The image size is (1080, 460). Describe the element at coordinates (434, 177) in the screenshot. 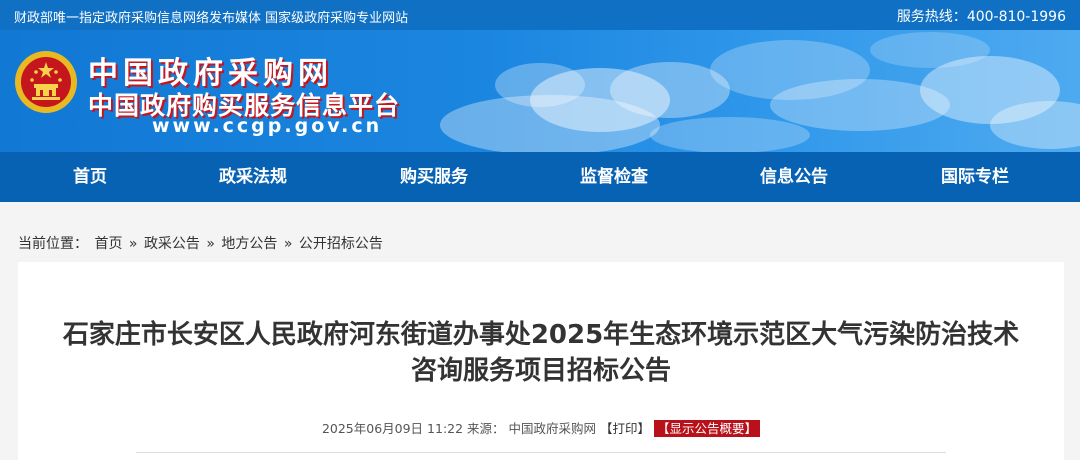

I see `nav-item-purchase-services: 购买服务` at that location.